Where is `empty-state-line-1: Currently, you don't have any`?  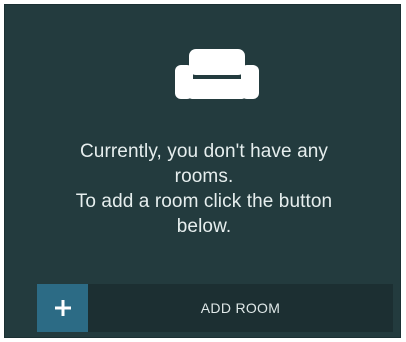
empty-state-line-1: Currently, you don't have any is located at coordinates (204, 151).